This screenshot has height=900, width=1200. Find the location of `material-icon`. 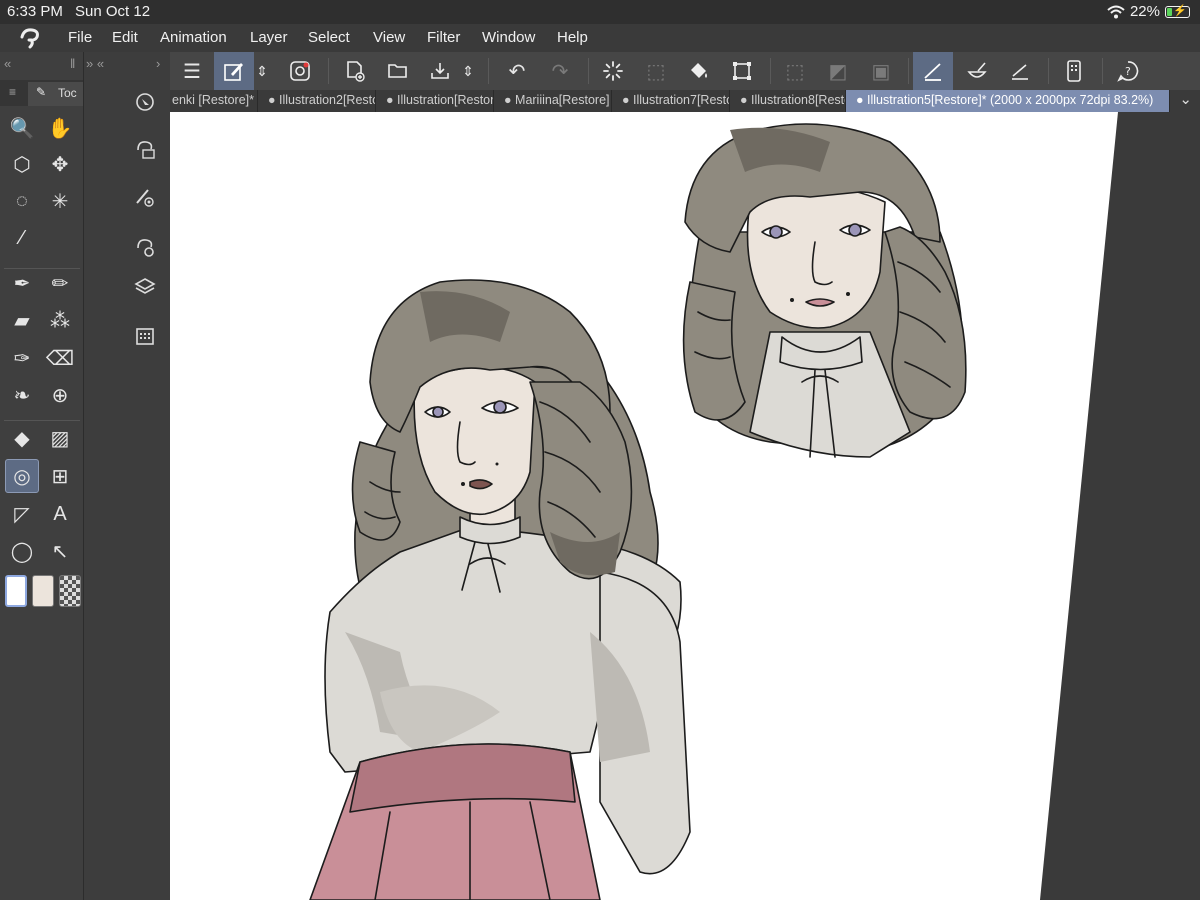

material-icon is located at coordinates (145, 336).